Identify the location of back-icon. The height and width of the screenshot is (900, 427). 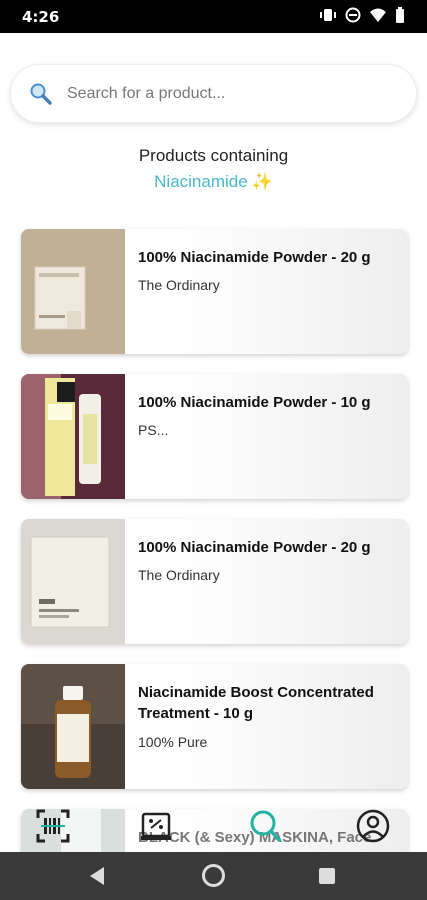
(97, 876).